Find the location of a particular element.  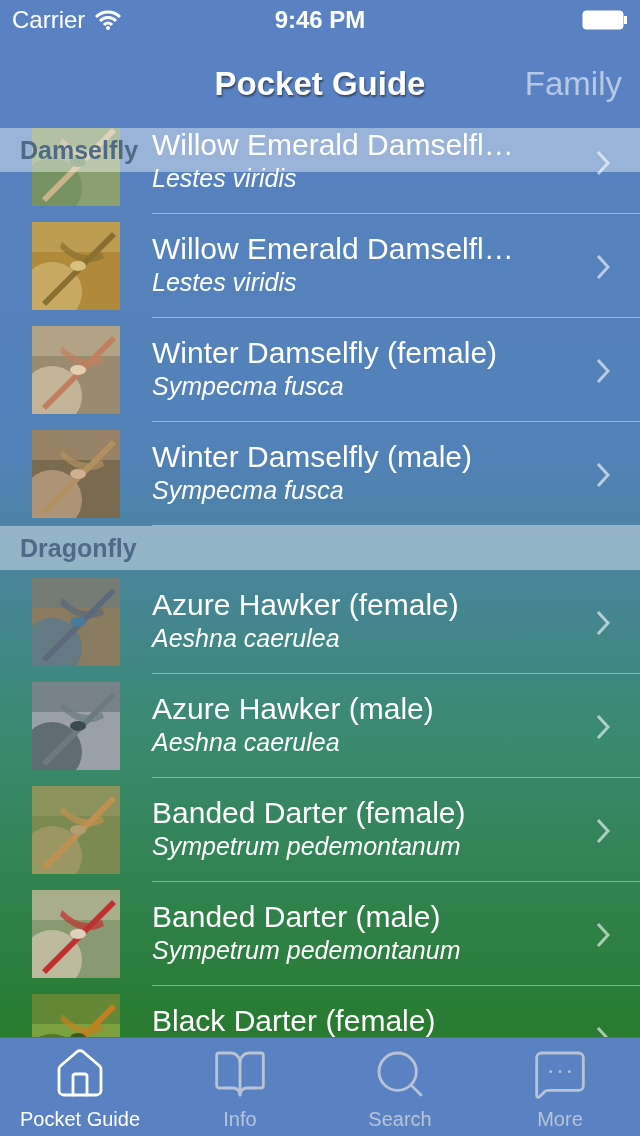

species-row: Azure Hawker (male) Aeshna caerulea is located at coordinates (320, 726).